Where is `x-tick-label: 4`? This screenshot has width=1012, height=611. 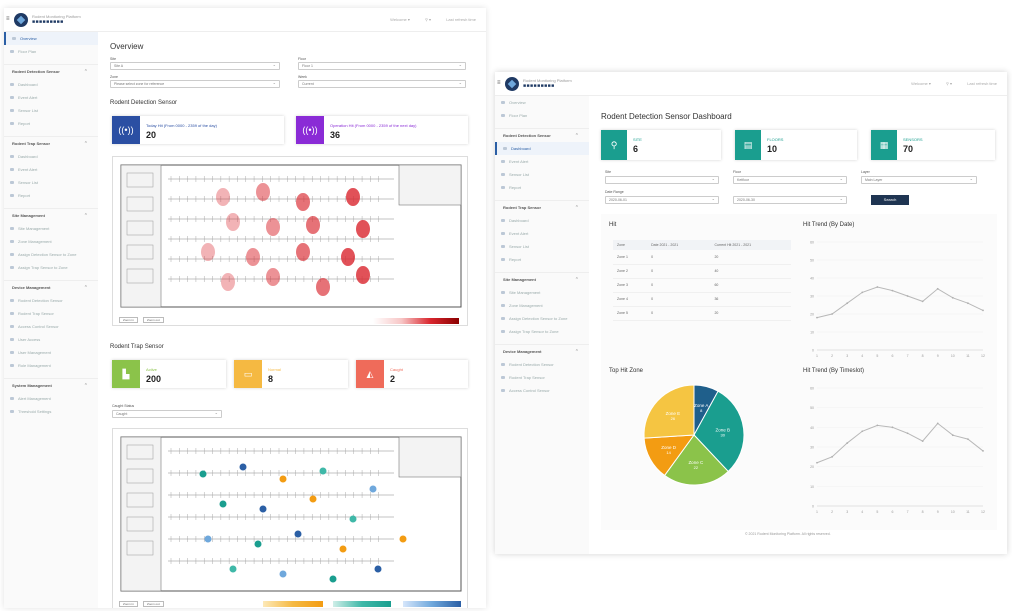 x-tick-label: 4 is located at coordinates (862, 356).